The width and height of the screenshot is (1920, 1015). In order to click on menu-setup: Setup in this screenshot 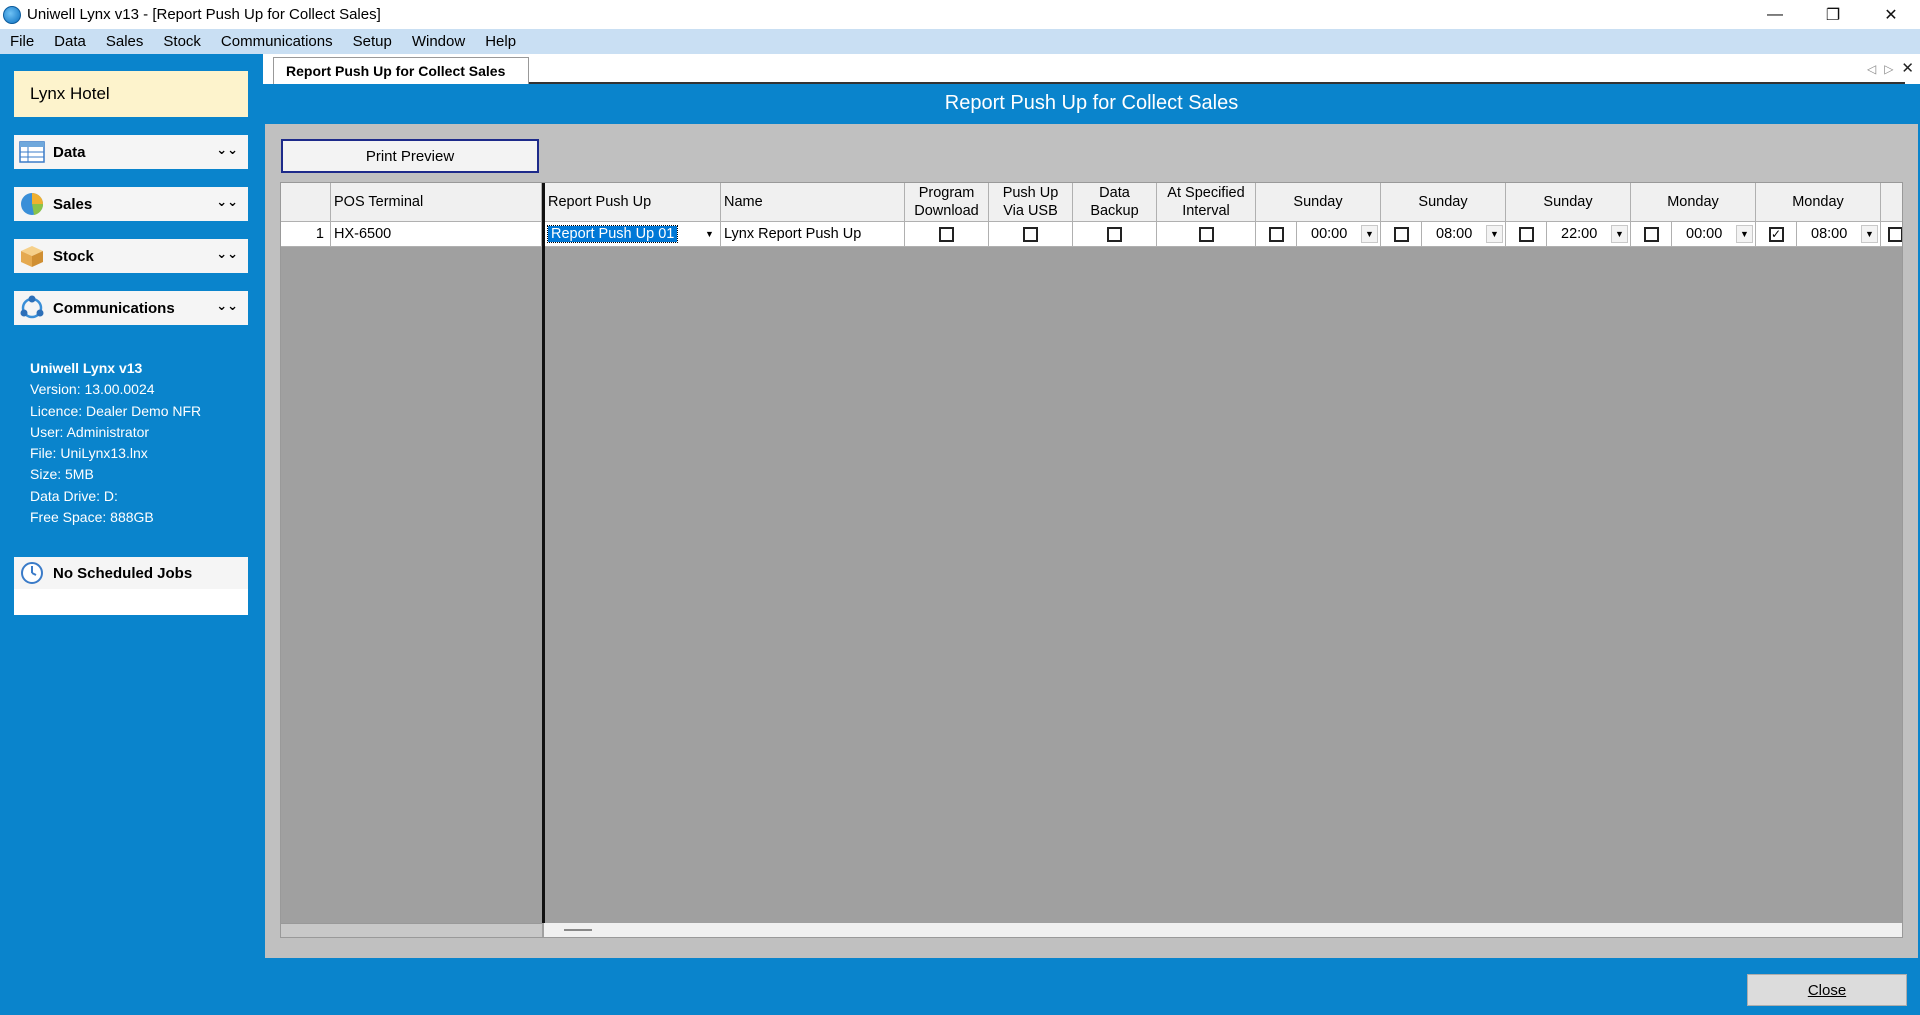, I will do `click(372, 41)`.